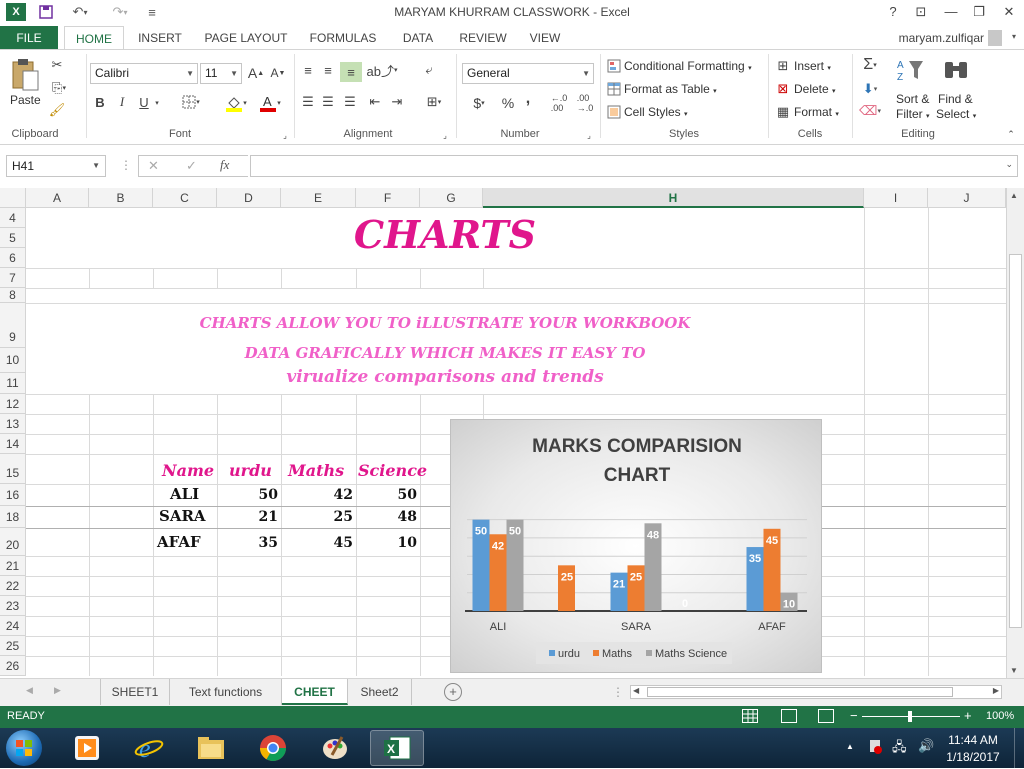 The width and height of the screenshot is (1024, 769). What do you see at coordinates (508, 103) in the screenshot?
I see `percent-button: %` at bounding box center [508, 103].